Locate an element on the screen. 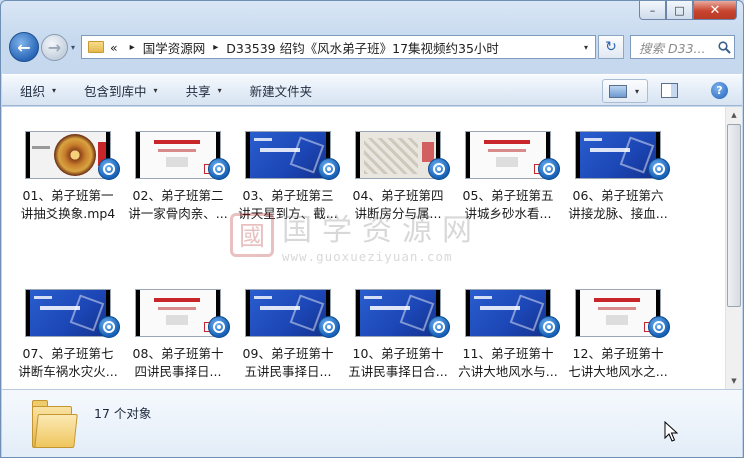  maximize-button: □ is located at coordinates (679, 10).